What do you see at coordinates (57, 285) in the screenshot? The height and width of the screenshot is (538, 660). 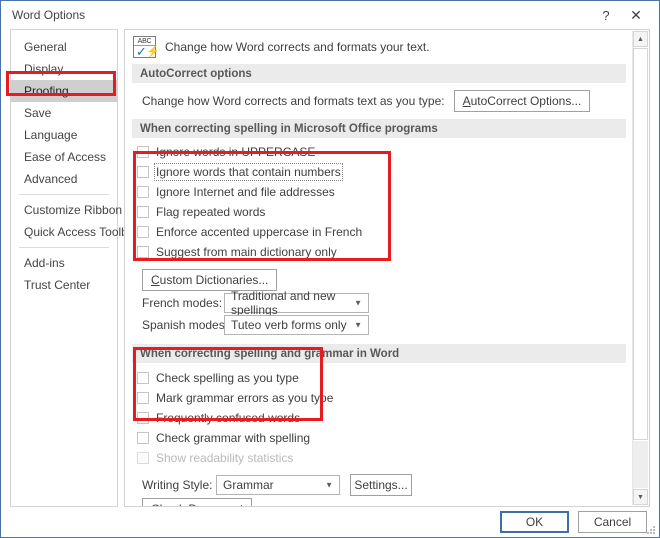 I see `sidebar-item-label: Trust Center` at bounding box center [57, 285].